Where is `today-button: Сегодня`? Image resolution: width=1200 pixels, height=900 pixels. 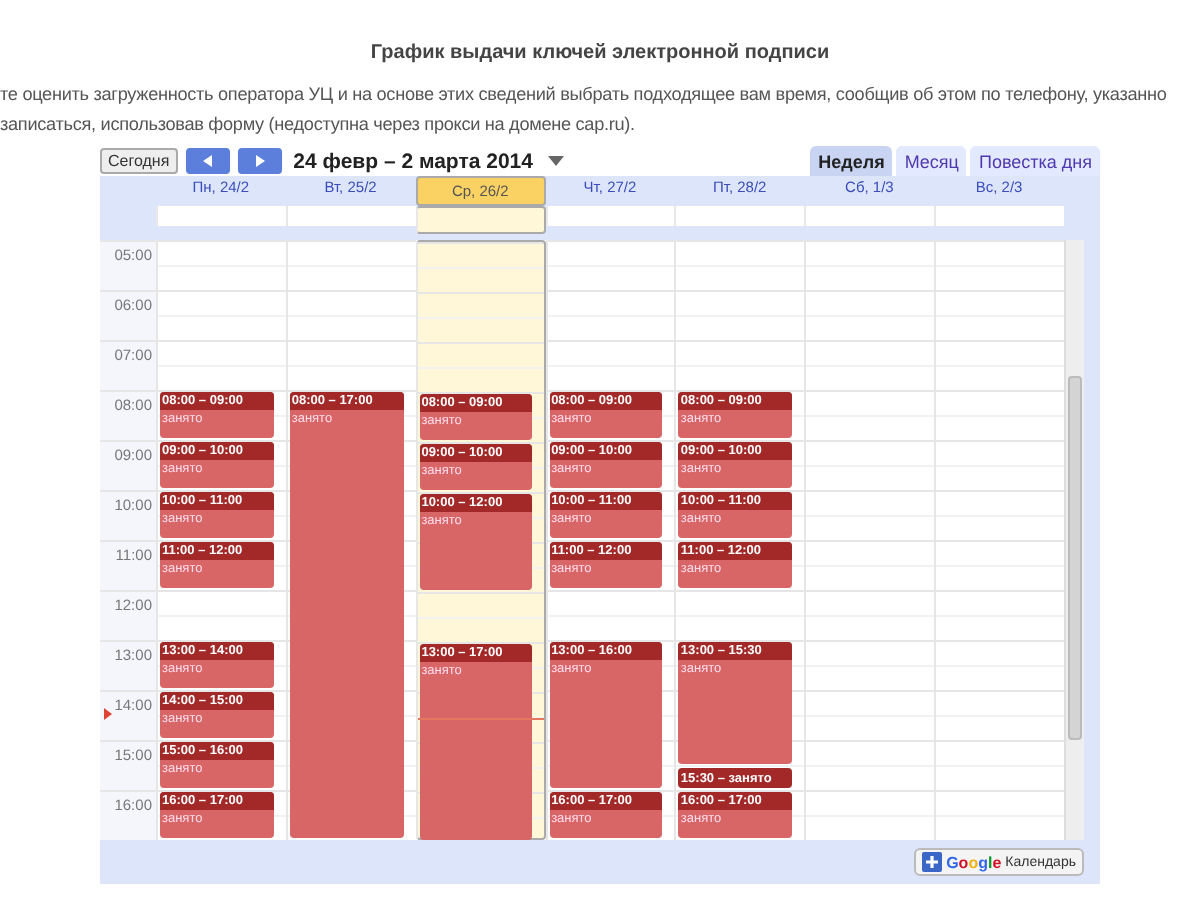 today-button: Сегодня is located at coordinates (139, 161).